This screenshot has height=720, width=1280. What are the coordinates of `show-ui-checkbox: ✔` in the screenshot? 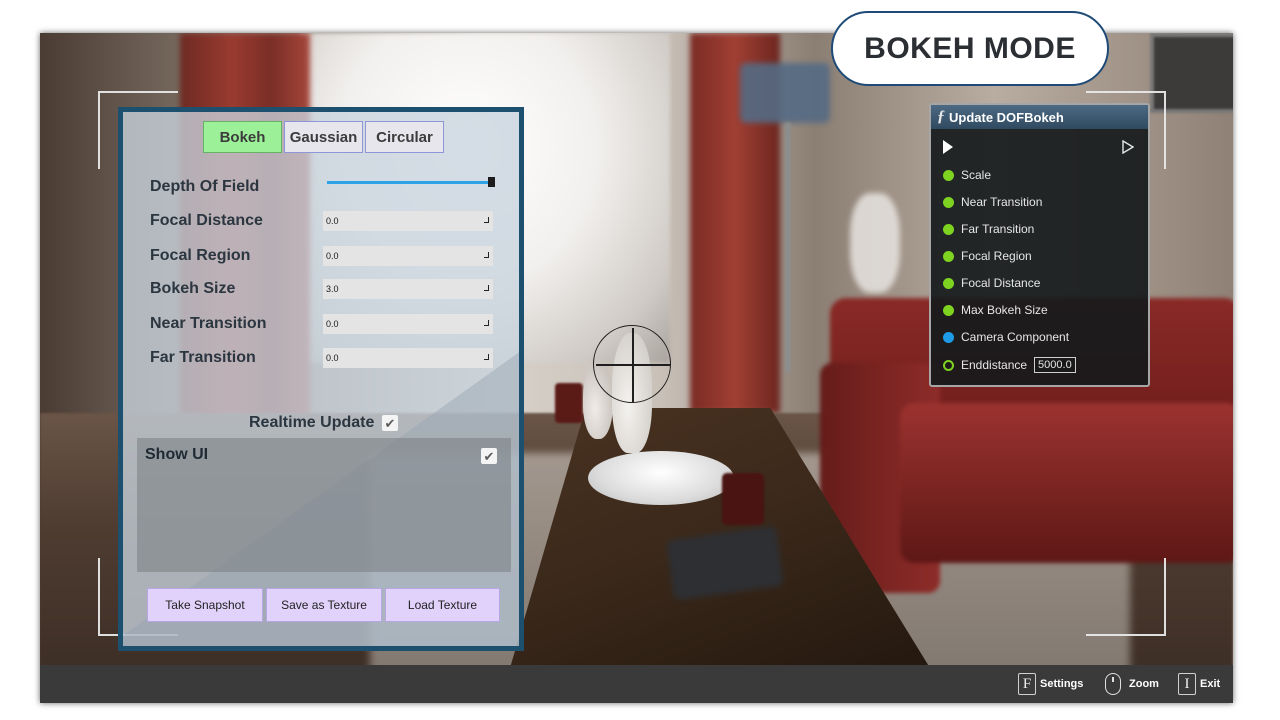 It's located at (489, 456).